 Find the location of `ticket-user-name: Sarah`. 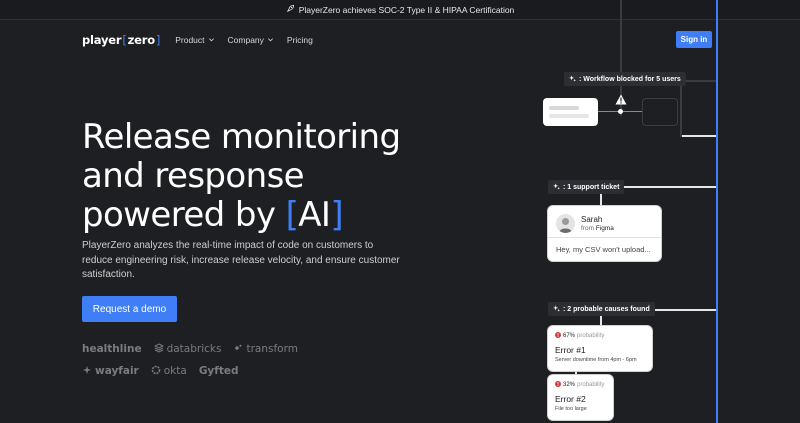

ticket-user-name: Sarah is located at coordinates (592, 219).